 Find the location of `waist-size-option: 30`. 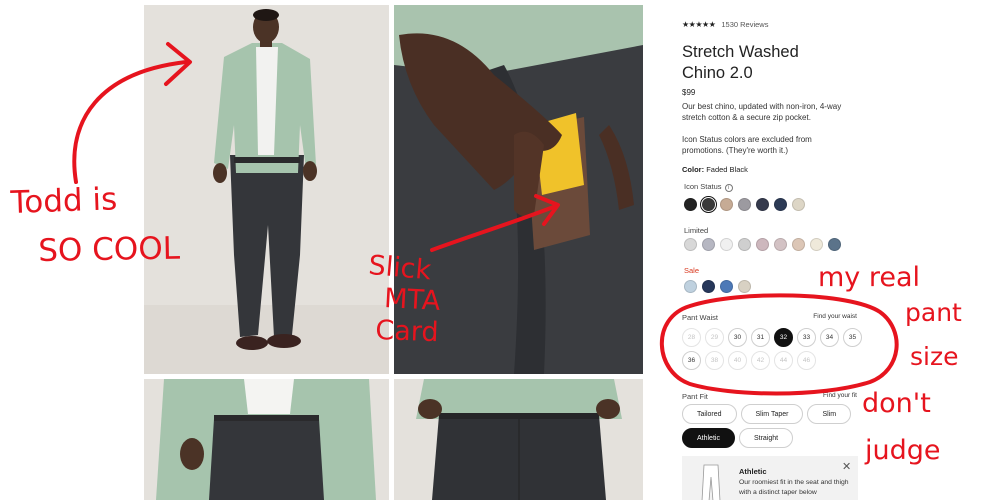

waist-size-option: 30 is located at coordinates (737, 337).